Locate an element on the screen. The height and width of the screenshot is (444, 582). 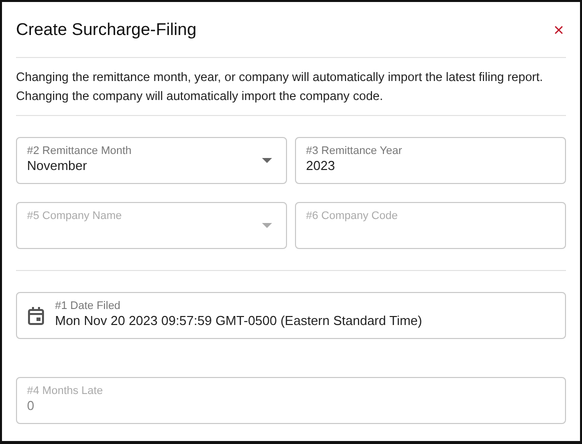
select-field: #2 Remittance Month November is located at coordinates (151, 160).